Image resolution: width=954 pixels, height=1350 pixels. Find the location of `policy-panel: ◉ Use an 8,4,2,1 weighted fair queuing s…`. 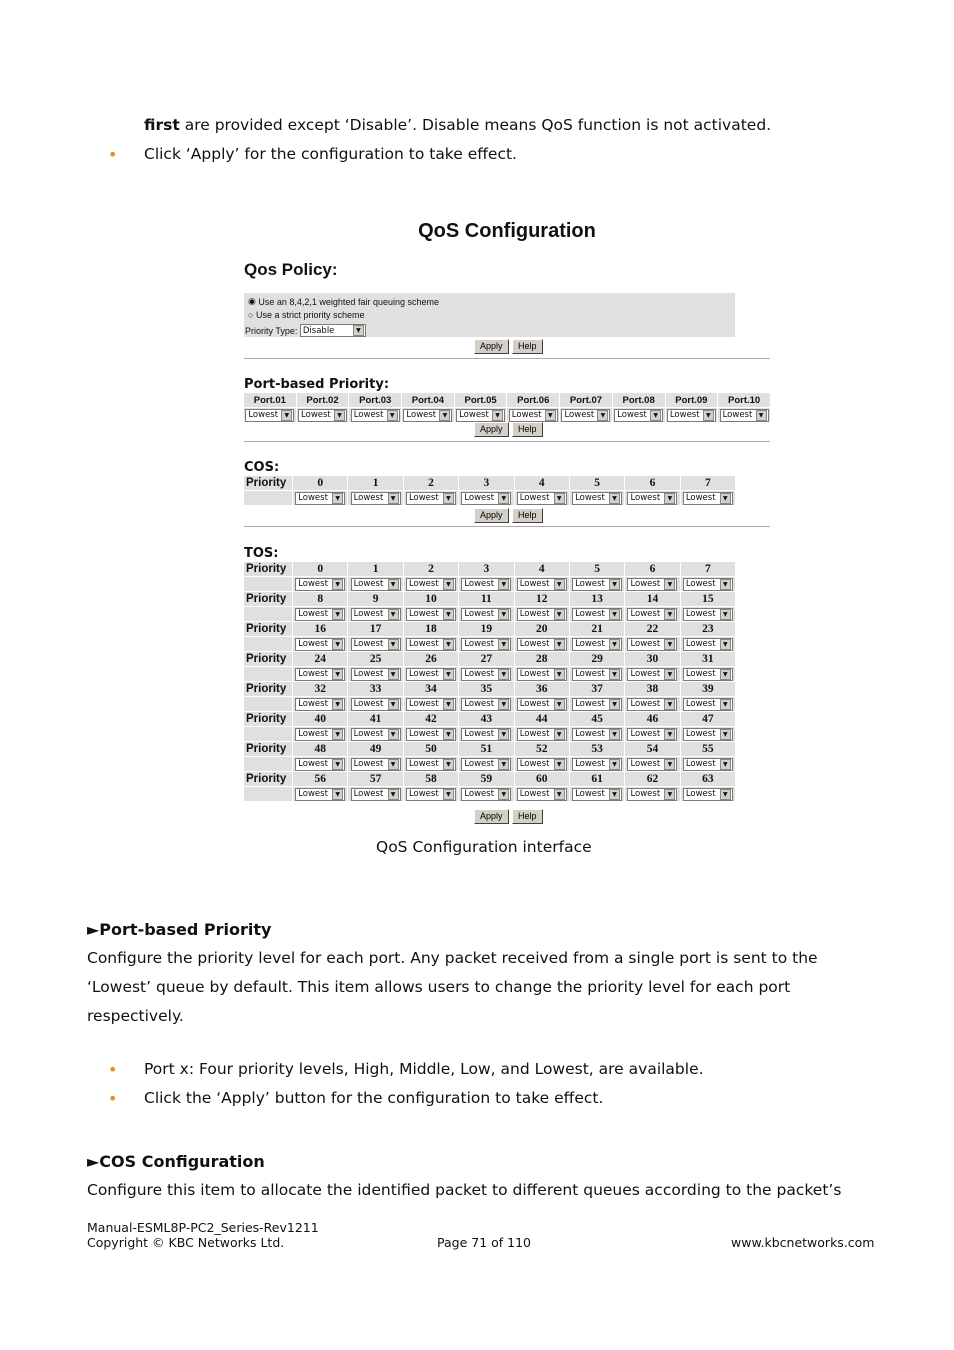

policy-panel: ◉ Use an 8,4,2,1 weighted fair queuing s… is located at coordinates (489, 315).